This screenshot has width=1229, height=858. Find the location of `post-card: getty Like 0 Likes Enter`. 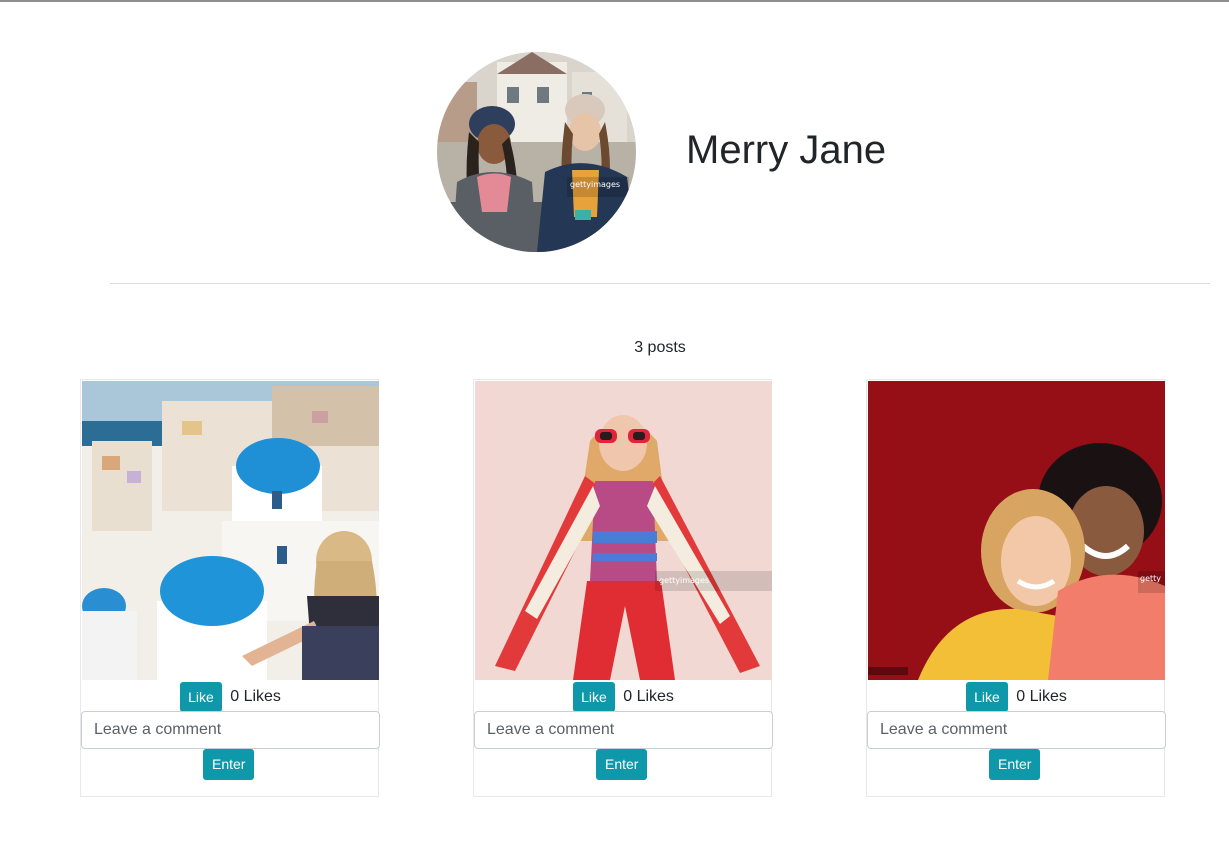

post-card: getty Like 0 Likes Enter is located at coordinates (1016, 588).